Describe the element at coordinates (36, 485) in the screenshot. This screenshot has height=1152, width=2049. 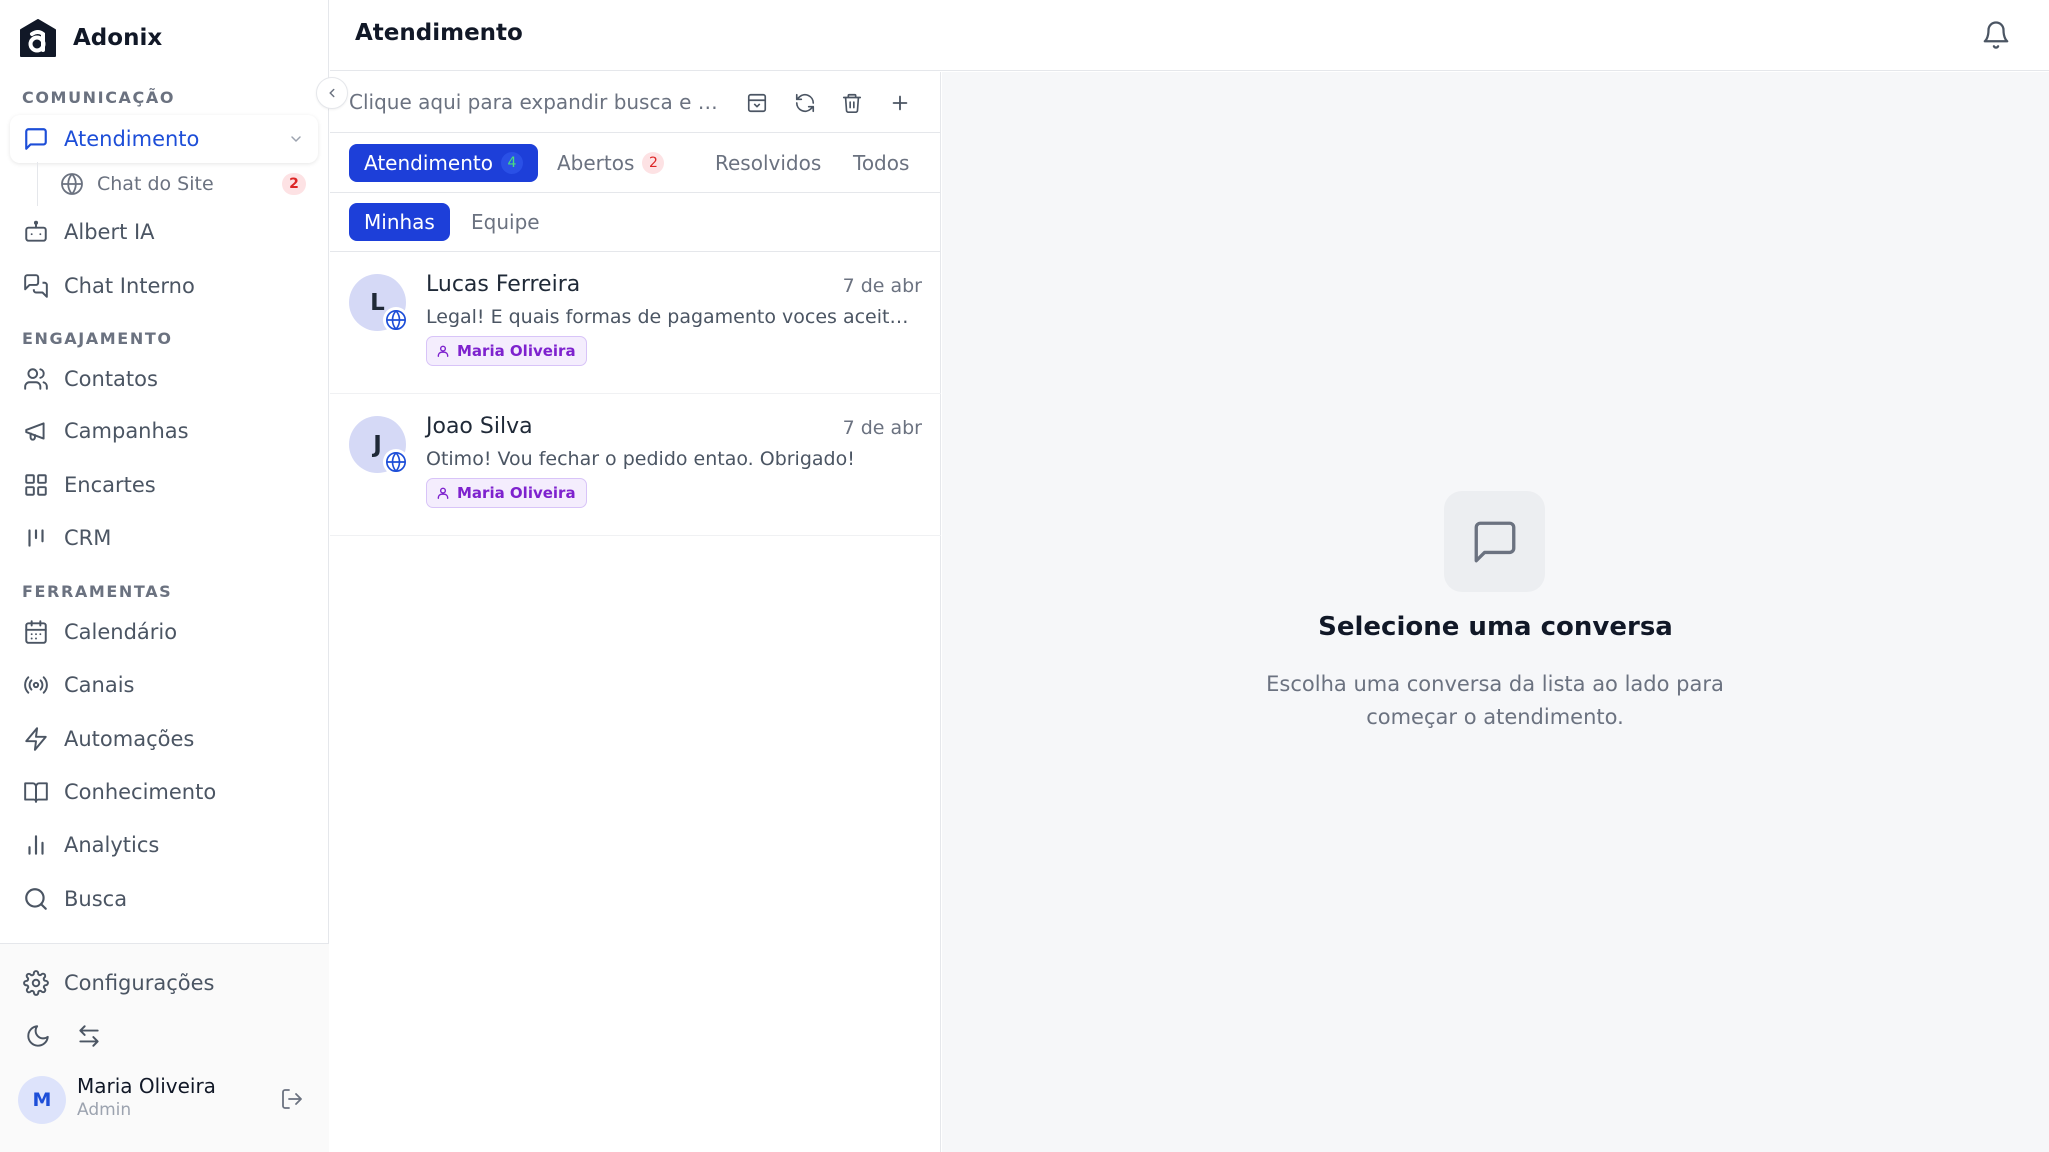
I see `grid-icon` at that location.